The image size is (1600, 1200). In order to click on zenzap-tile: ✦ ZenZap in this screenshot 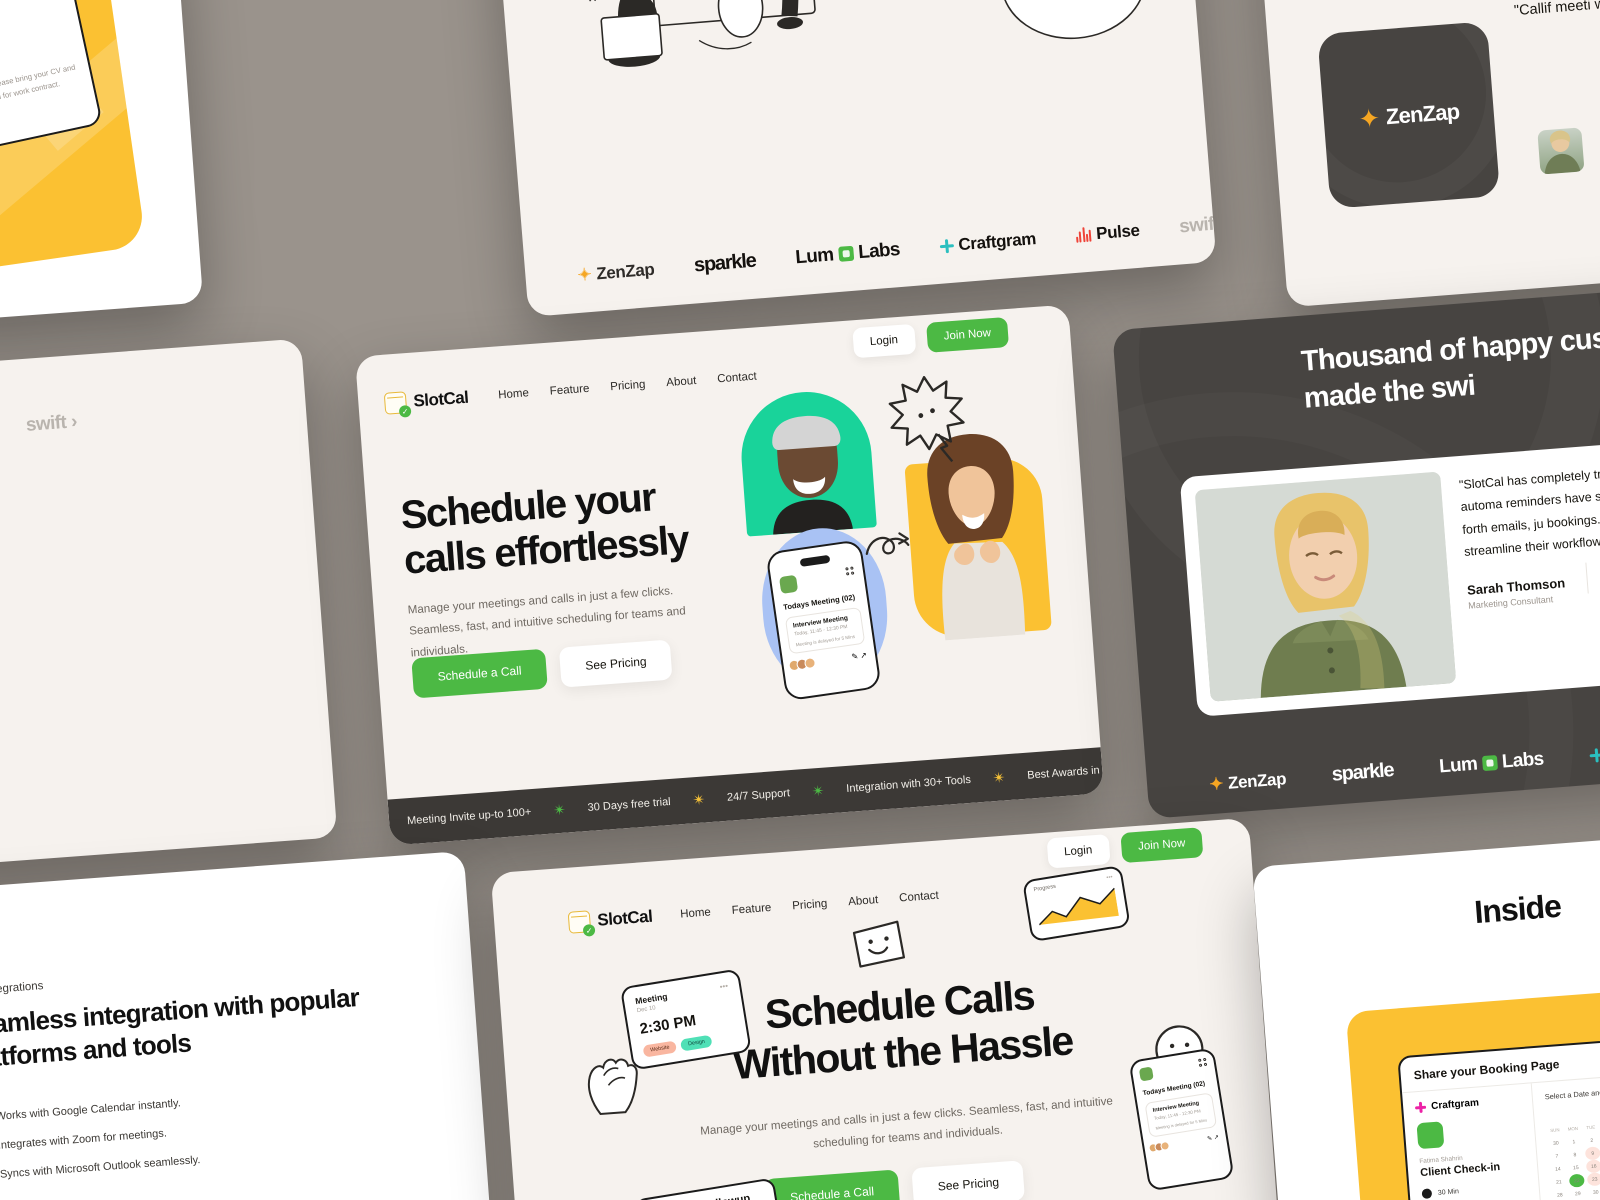, I will do `click(1409, 115)`.